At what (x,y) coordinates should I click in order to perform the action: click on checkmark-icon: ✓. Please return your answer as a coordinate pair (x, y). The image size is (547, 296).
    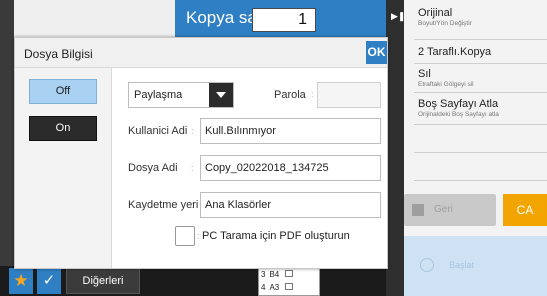
    Looking at the image, I should click on (49, 281).